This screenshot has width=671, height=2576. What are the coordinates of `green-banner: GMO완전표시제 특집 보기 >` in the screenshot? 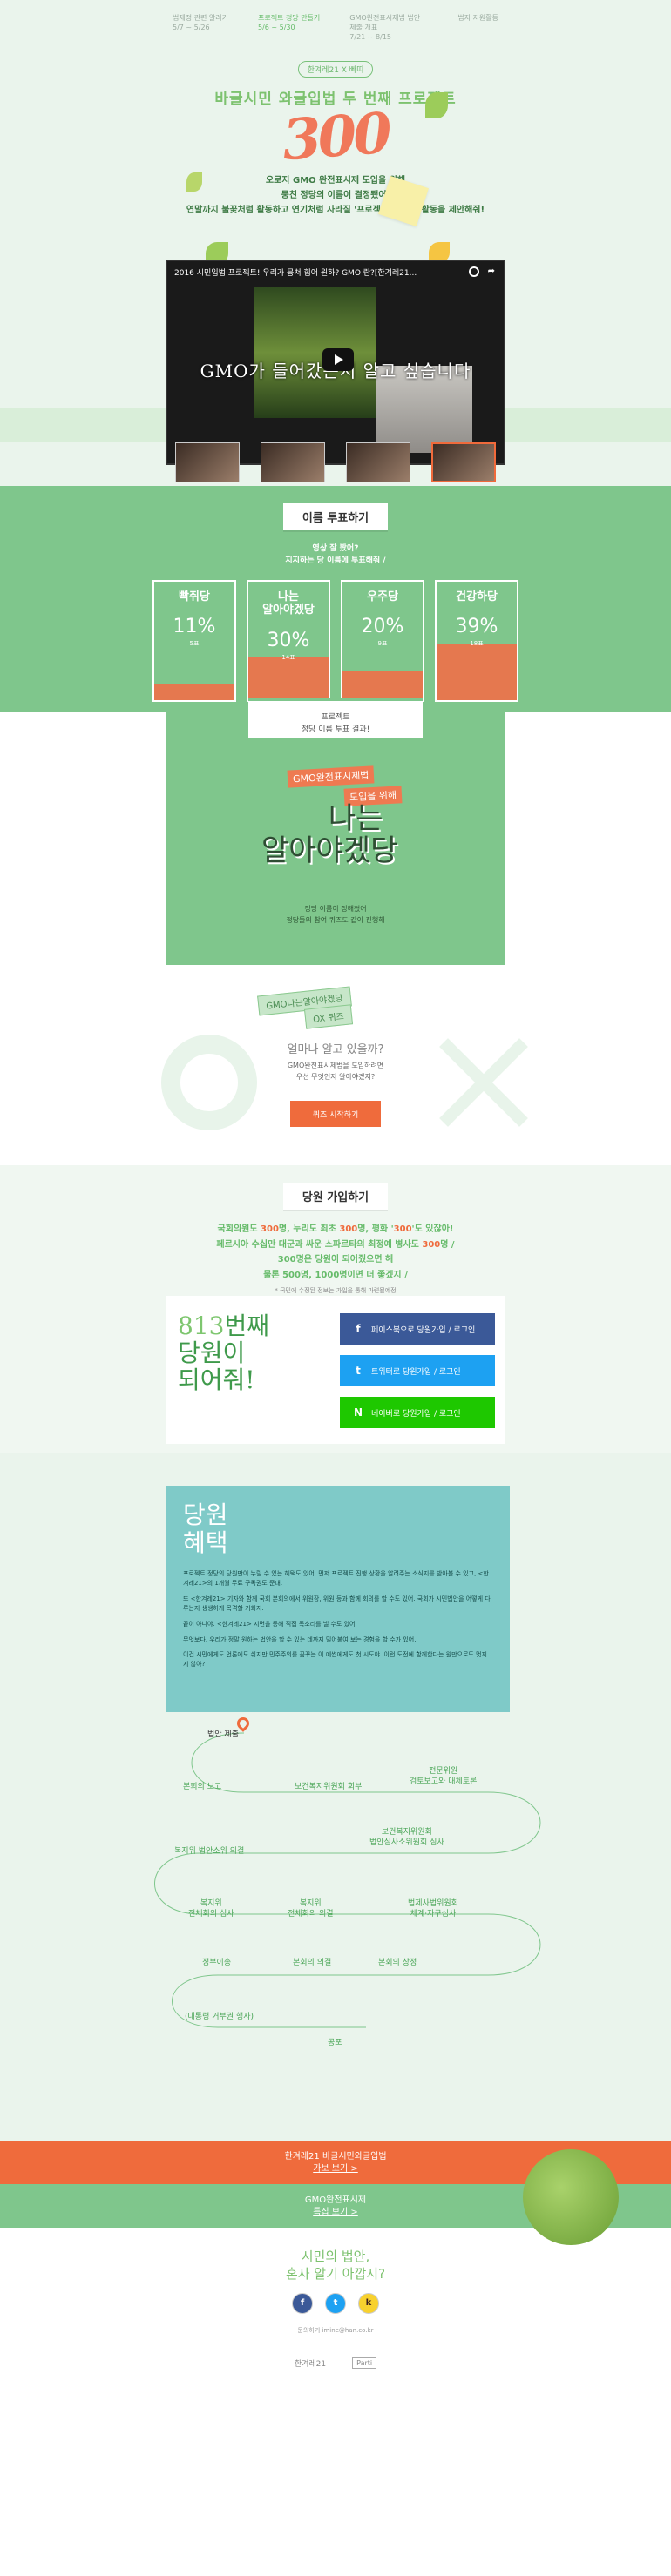 It's located at (335, 2197).